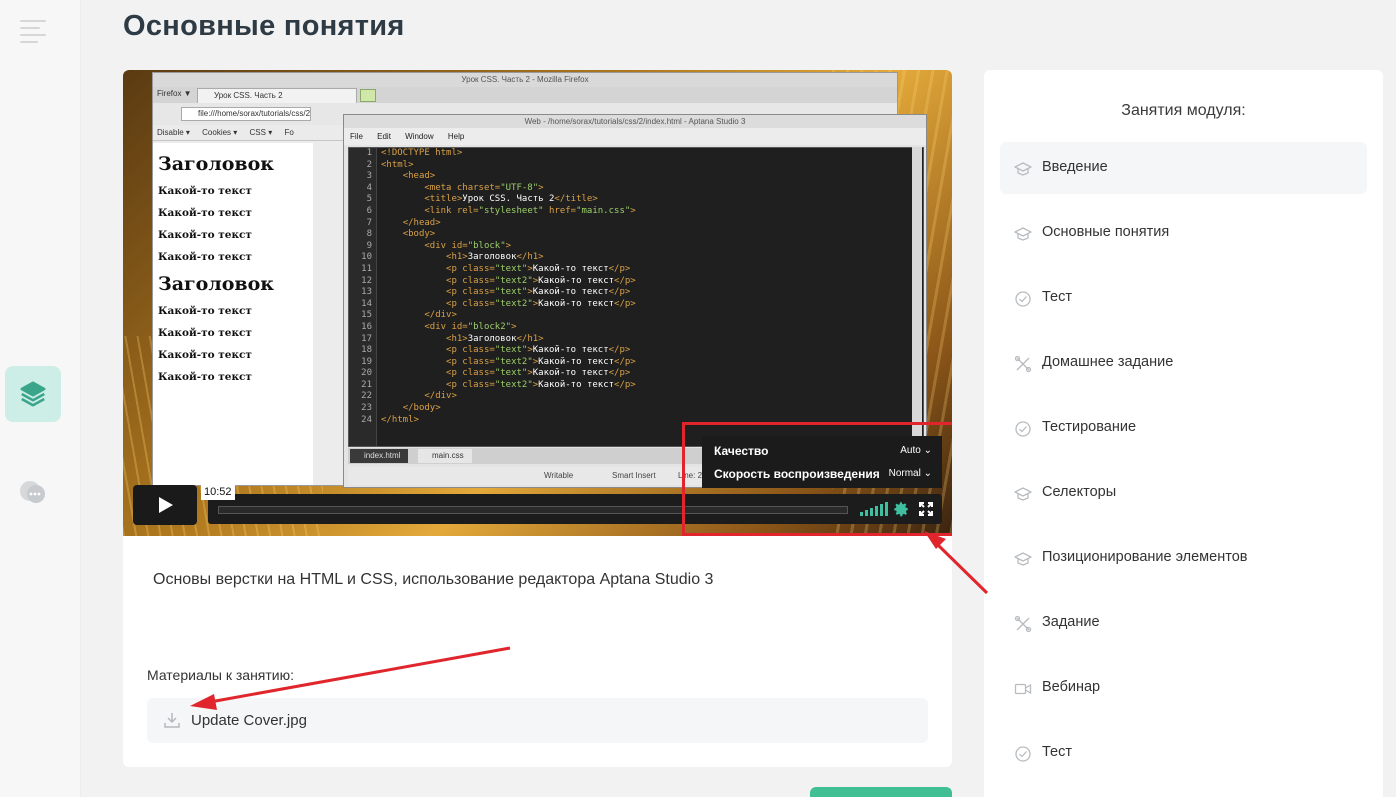  Describe the element at coordinates (369, 199) in the screenshot. I see `line-number: 5` at that location.